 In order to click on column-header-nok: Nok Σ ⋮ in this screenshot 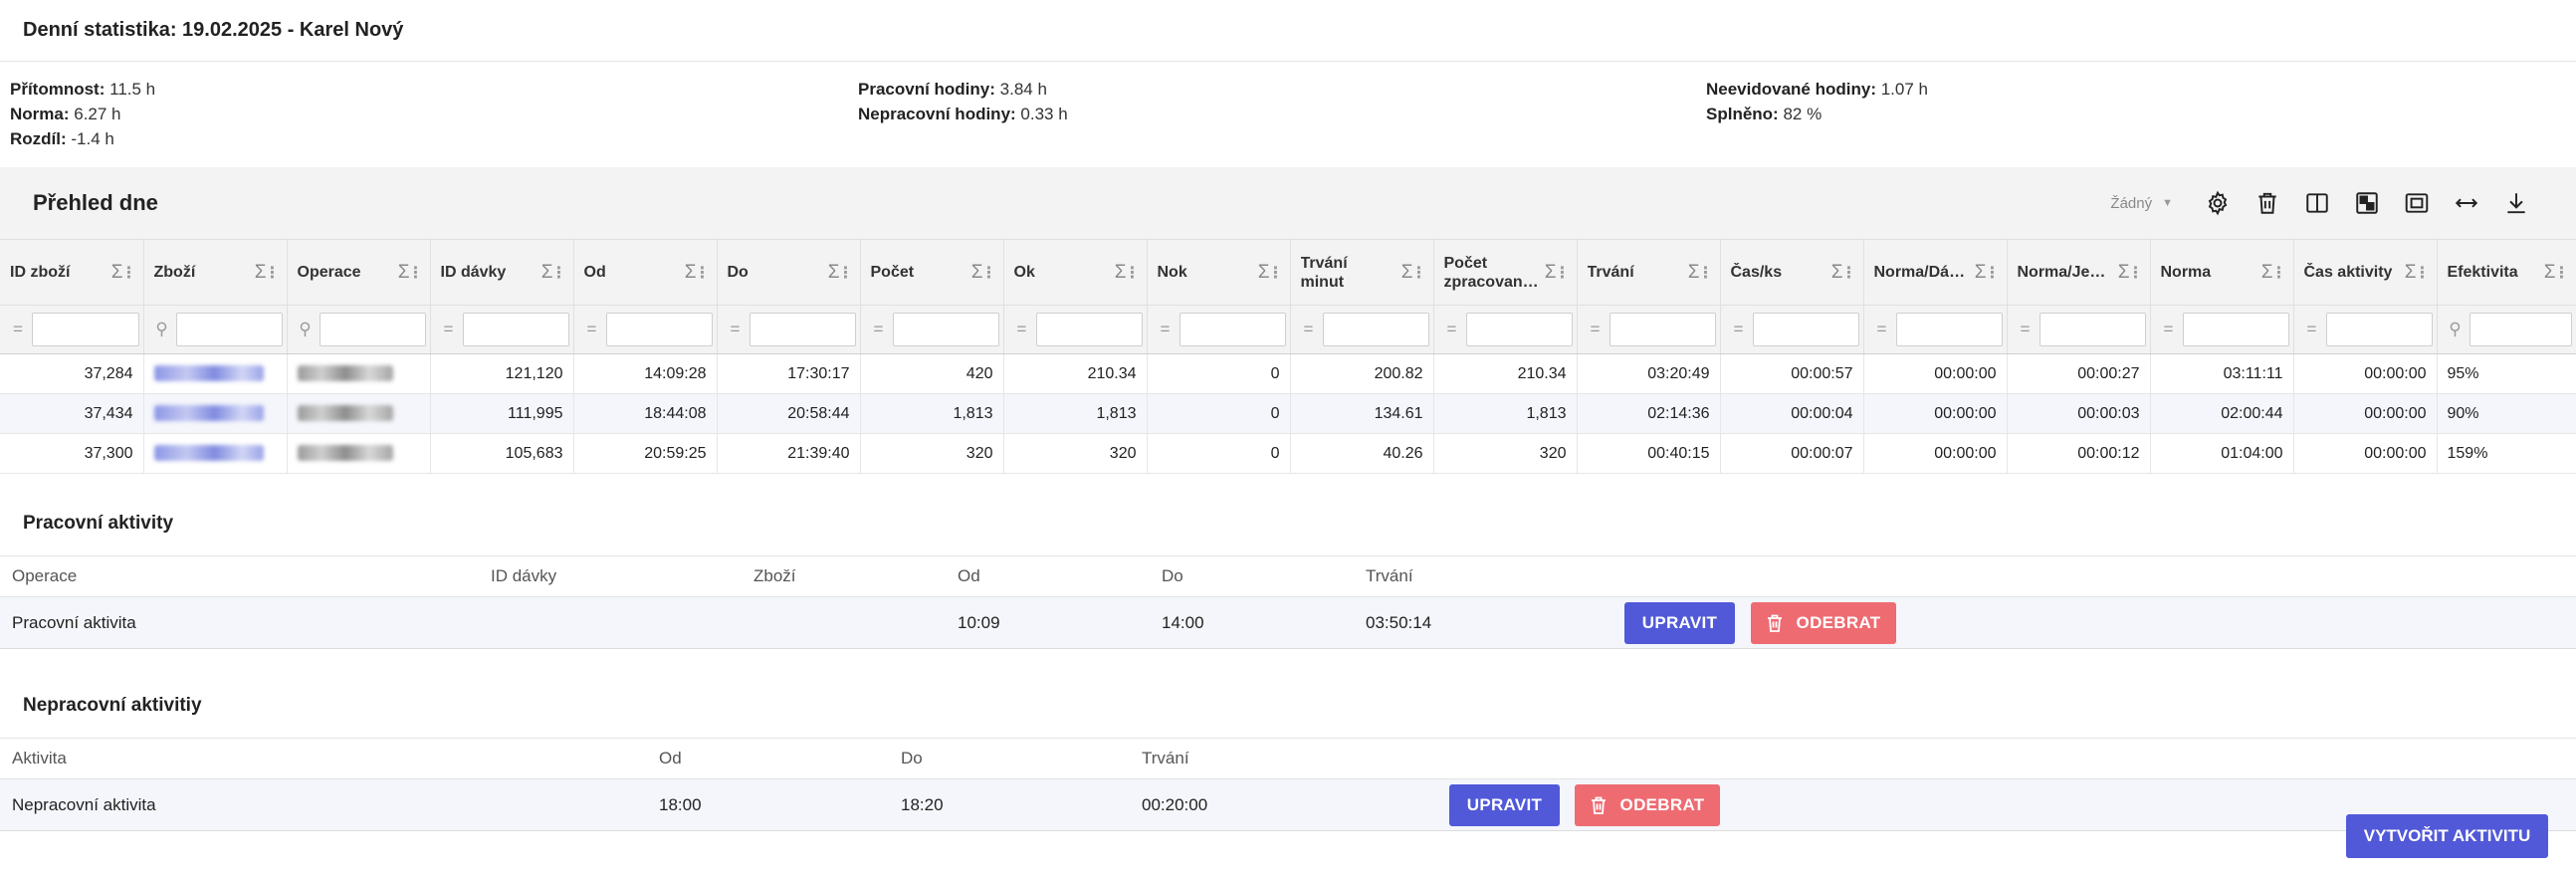, I will do `click(1219, 273)`.